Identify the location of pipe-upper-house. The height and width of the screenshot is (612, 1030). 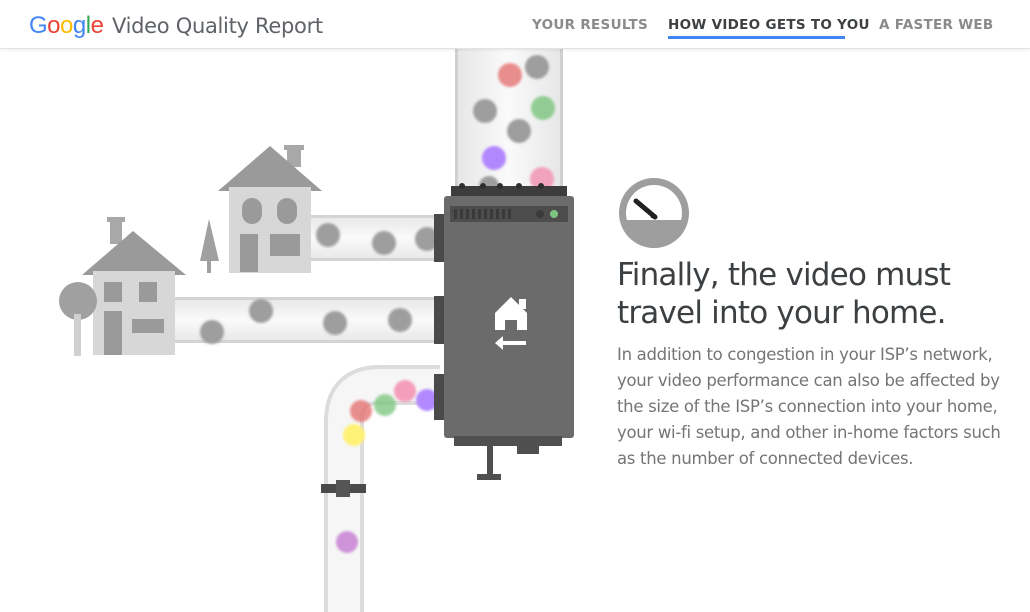
(370, 238).